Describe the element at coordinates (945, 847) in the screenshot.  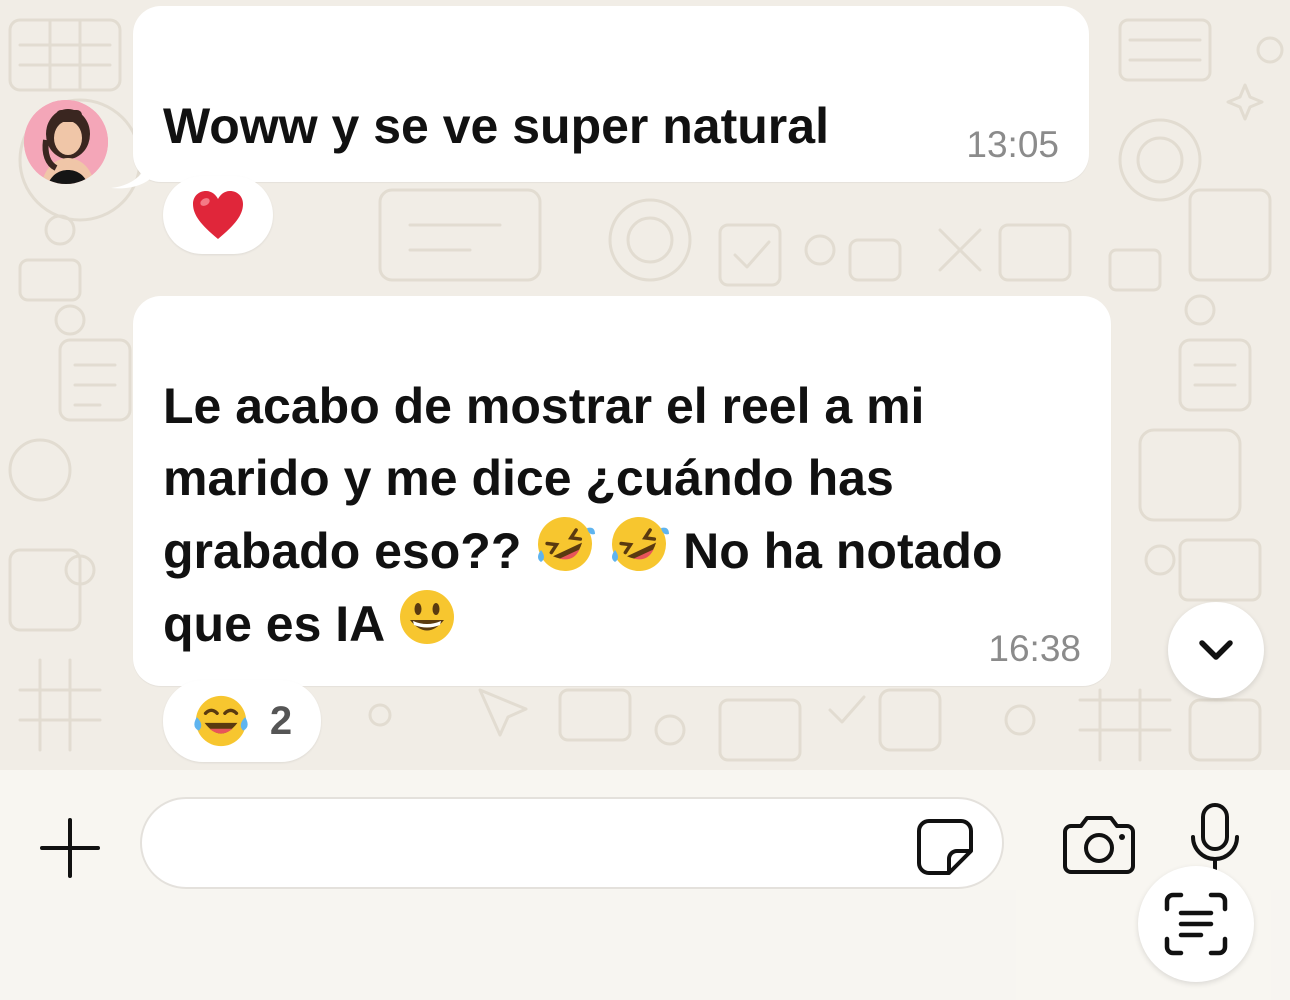
I see `sticker-icon` at that location.